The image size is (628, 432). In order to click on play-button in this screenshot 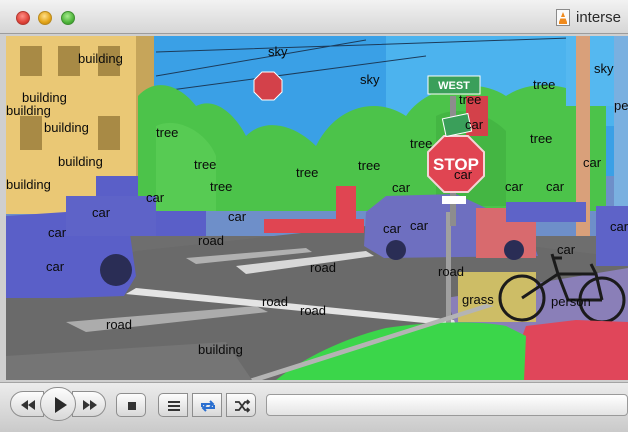, I will do `click(58, 404)`.